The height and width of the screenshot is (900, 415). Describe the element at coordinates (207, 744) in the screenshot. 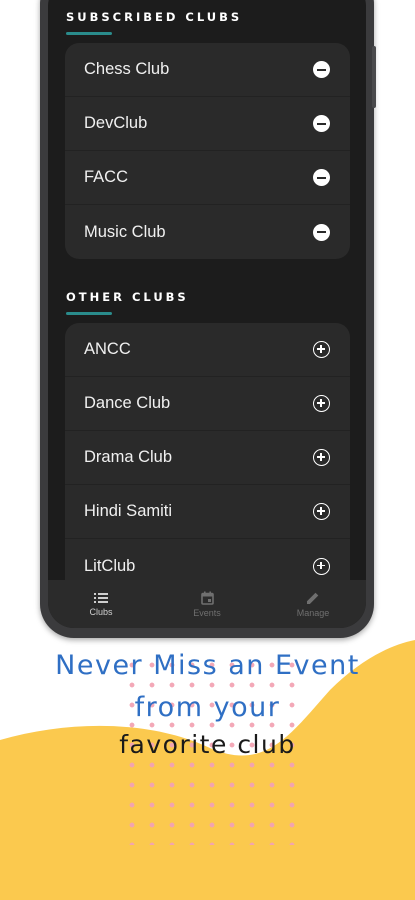

I see `tagline-line-3: favorite club` at that location.